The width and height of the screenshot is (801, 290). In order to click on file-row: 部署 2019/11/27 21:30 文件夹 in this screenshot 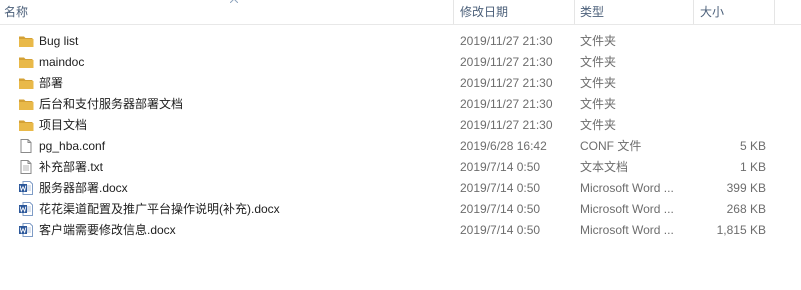, I will do `click(400, 83)`.